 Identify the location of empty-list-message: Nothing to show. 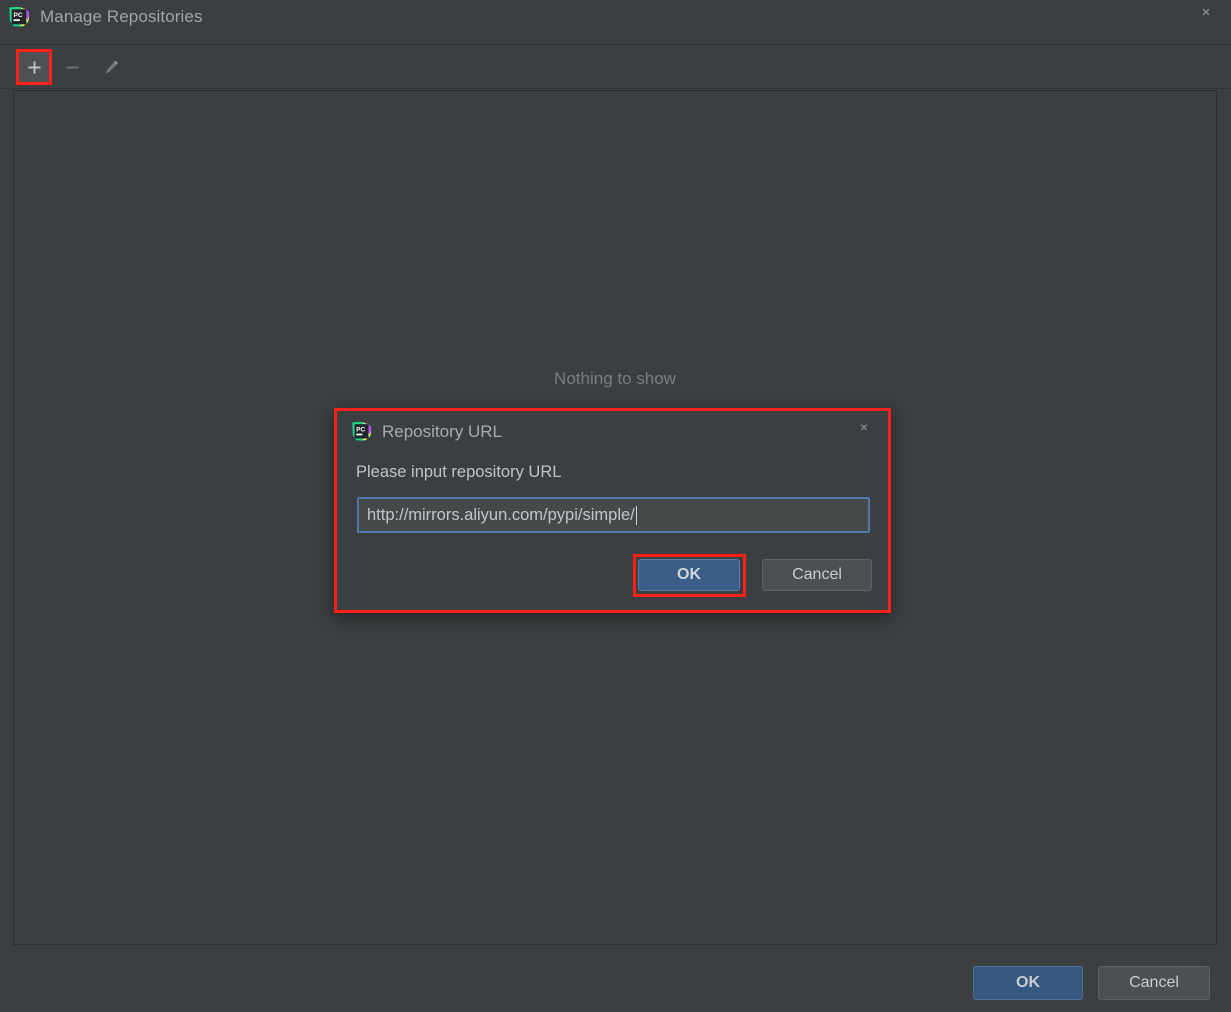
(615, 378).